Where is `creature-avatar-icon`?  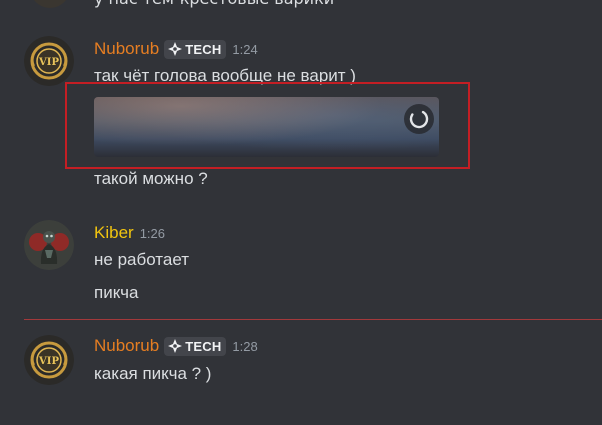
creature-avatar-icon is located at coordinates (49, 245).